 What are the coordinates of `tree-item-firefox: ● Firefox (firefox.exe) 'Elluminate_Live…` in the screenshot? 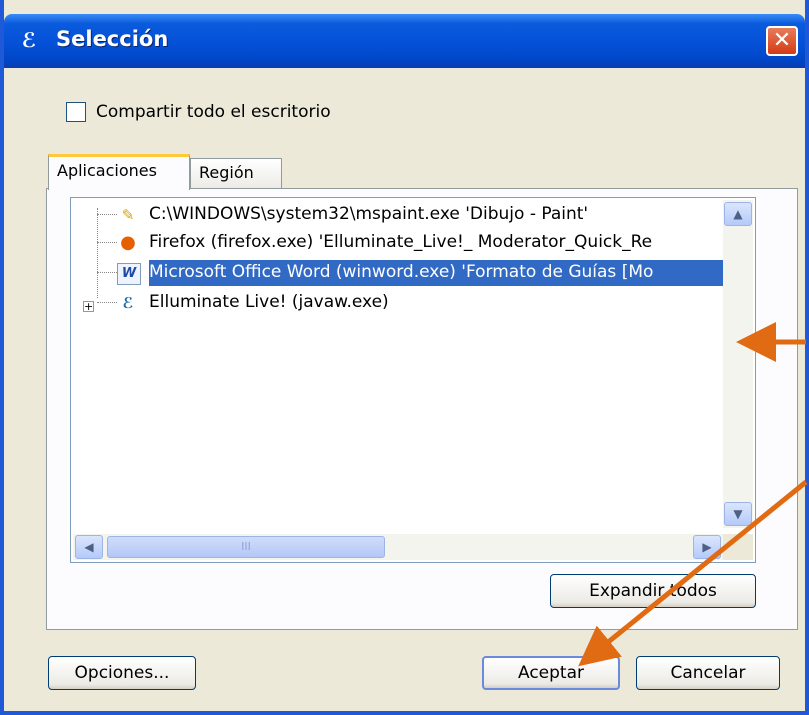 It's located at (396, 243).